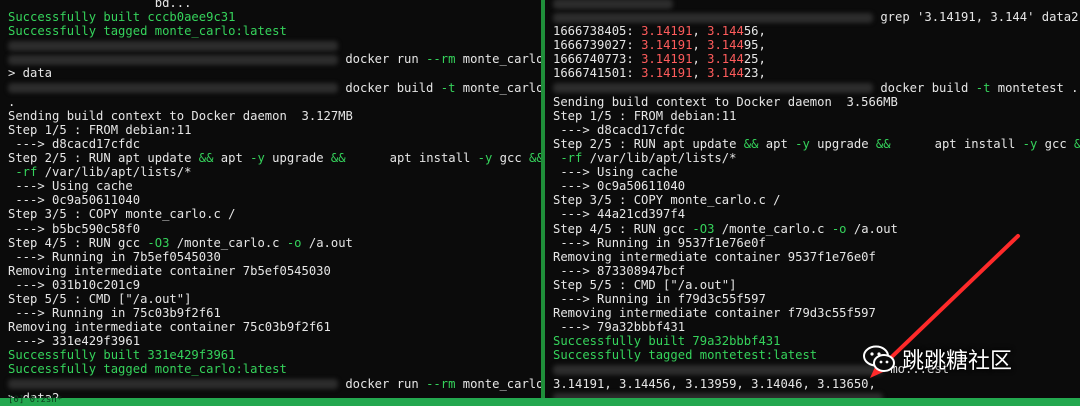  What do you see at coordinates (274, 285) in the screenshot?
I see `terminal-line: ---> 031b10c201c9` at bounding box center [274, 285].